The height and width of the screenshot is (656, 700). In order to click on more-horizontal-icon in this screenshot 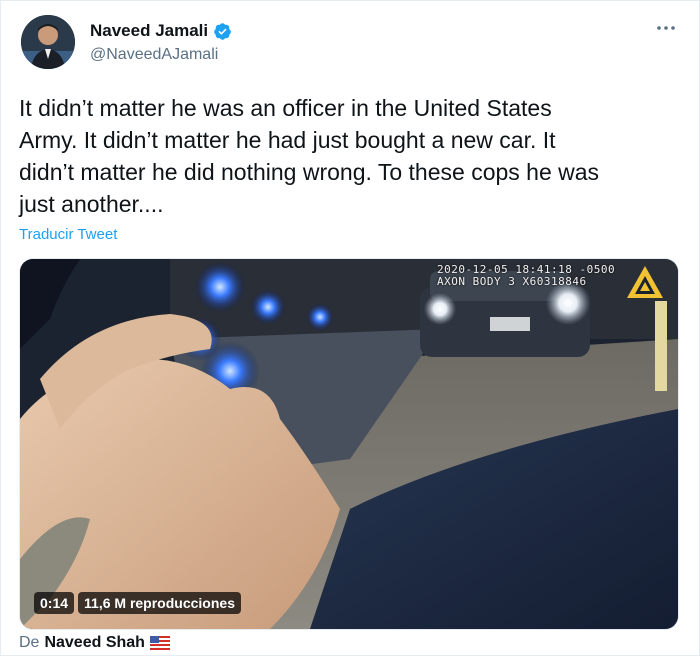, I will do `click(666, 28)`.